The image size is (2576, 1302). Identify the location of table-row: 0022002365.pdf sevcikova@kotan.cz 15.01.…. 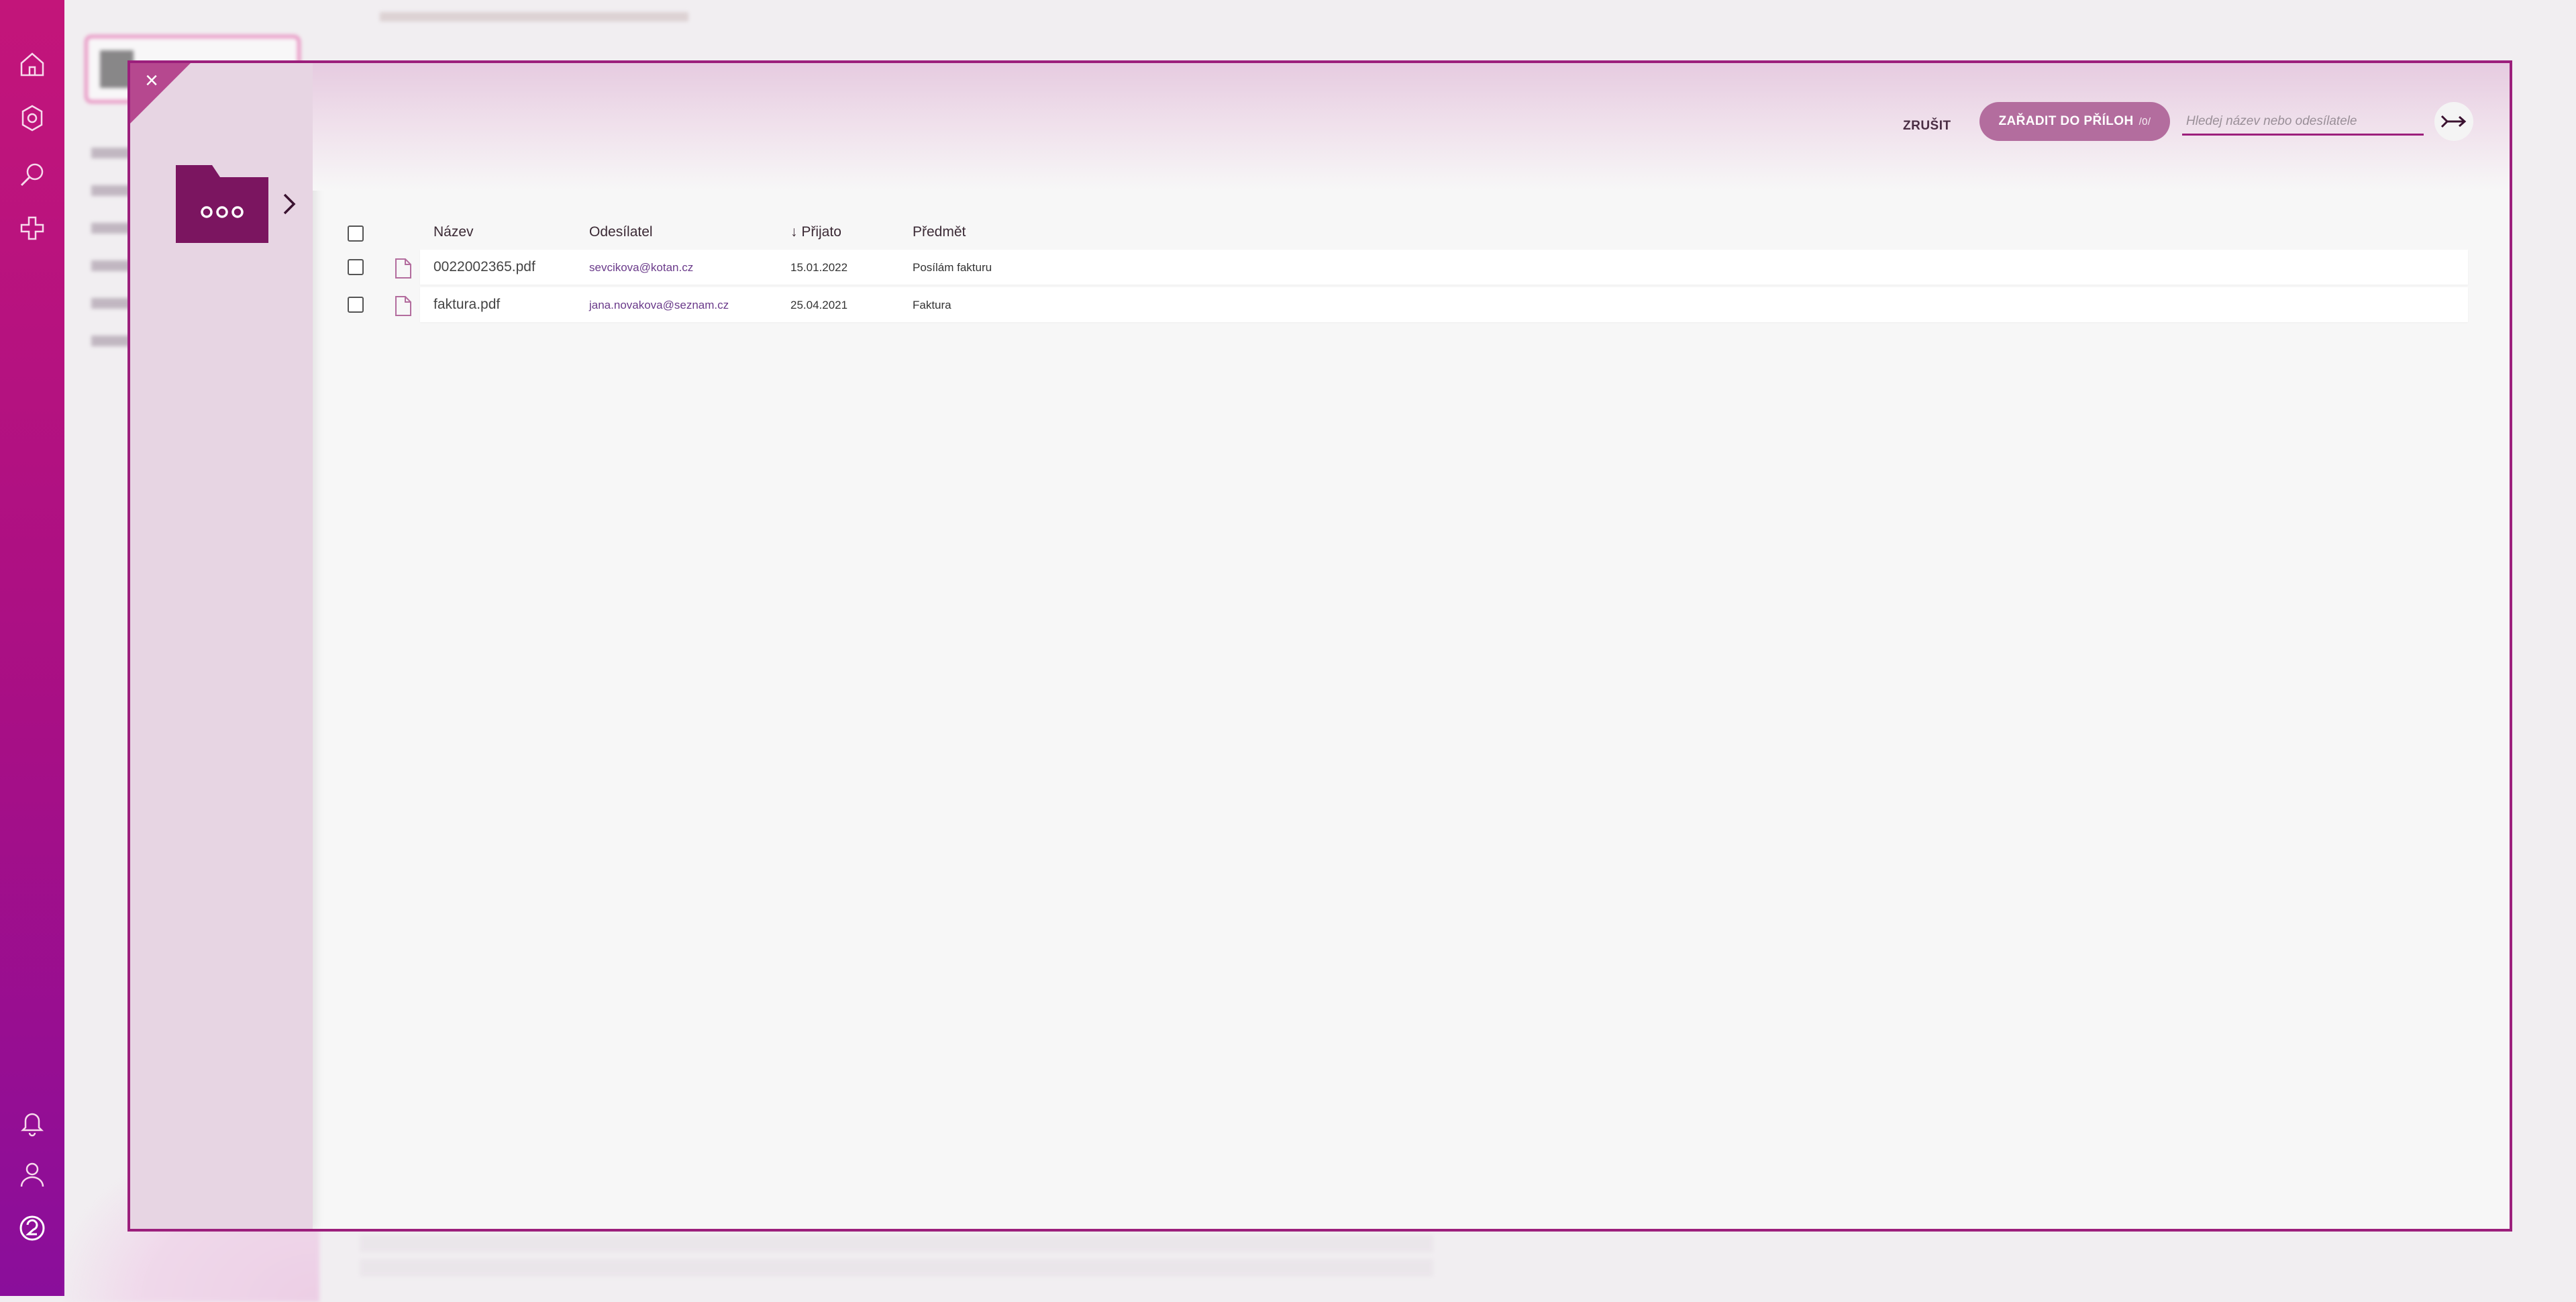
(1408, 267).